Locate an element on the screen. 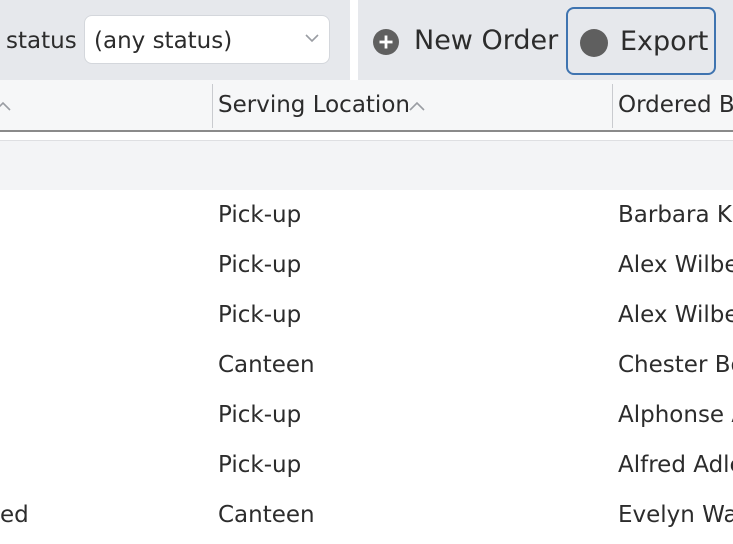 The image size is (733, 544). ordered-by-cell: Evelyn Wa is located at coordinates (675, 515).